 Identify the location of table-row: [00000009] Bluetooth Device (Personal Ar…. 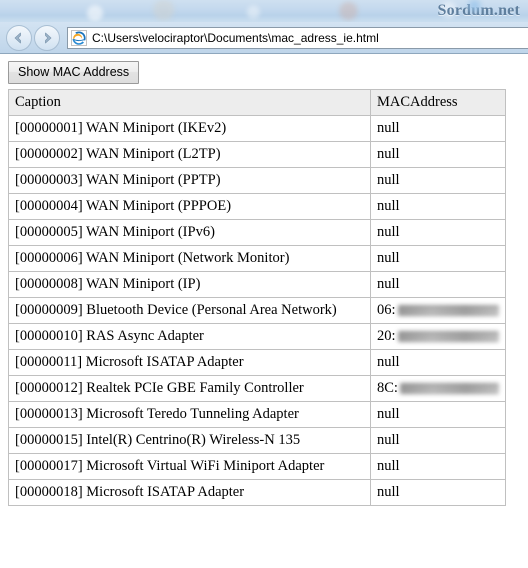
(257, 310).